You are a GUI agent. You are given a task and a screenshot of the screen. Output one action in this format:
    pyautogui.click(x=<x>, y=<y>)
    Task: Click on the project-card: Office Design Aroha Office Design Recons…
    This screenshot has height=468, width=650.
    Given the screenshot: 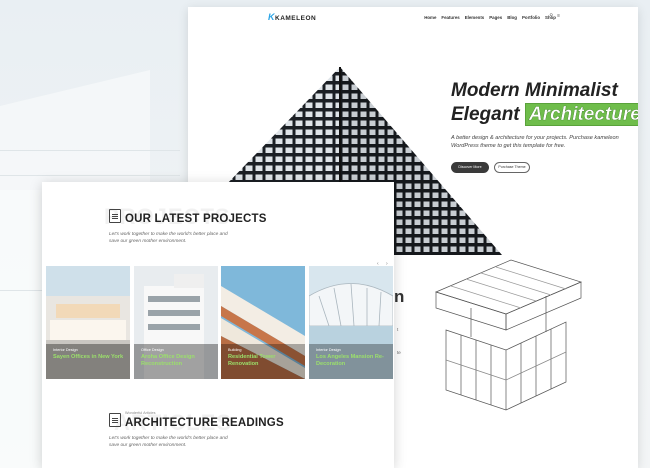 What is the action you would take?
    pyautogui.click(x=176, y=322)
    